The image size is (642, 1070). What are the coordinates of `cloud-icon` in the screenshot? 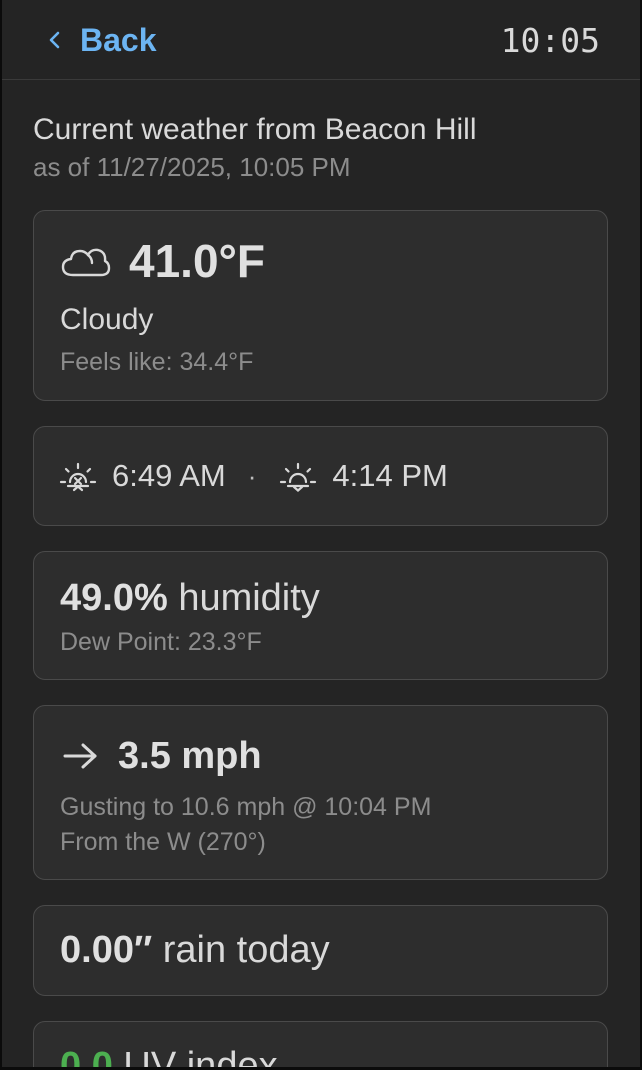 It's located at (86, 262).